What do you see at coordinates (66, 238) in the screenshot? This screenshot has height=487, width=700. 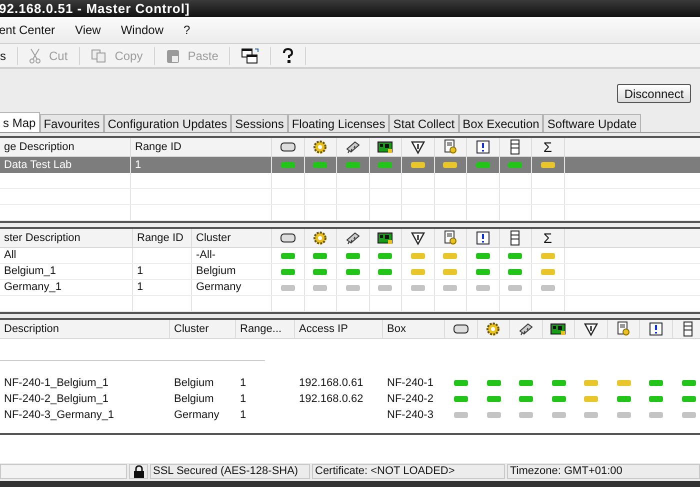 I see `column-header: ster Description` at bounding box center [66, 238].